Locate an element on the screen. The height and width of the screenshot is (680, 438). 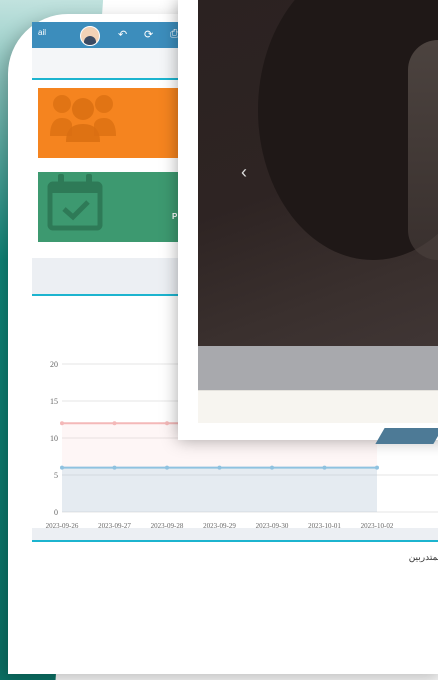
x-tick-label: 2023-10-01 is located at coordinates (324, 525).